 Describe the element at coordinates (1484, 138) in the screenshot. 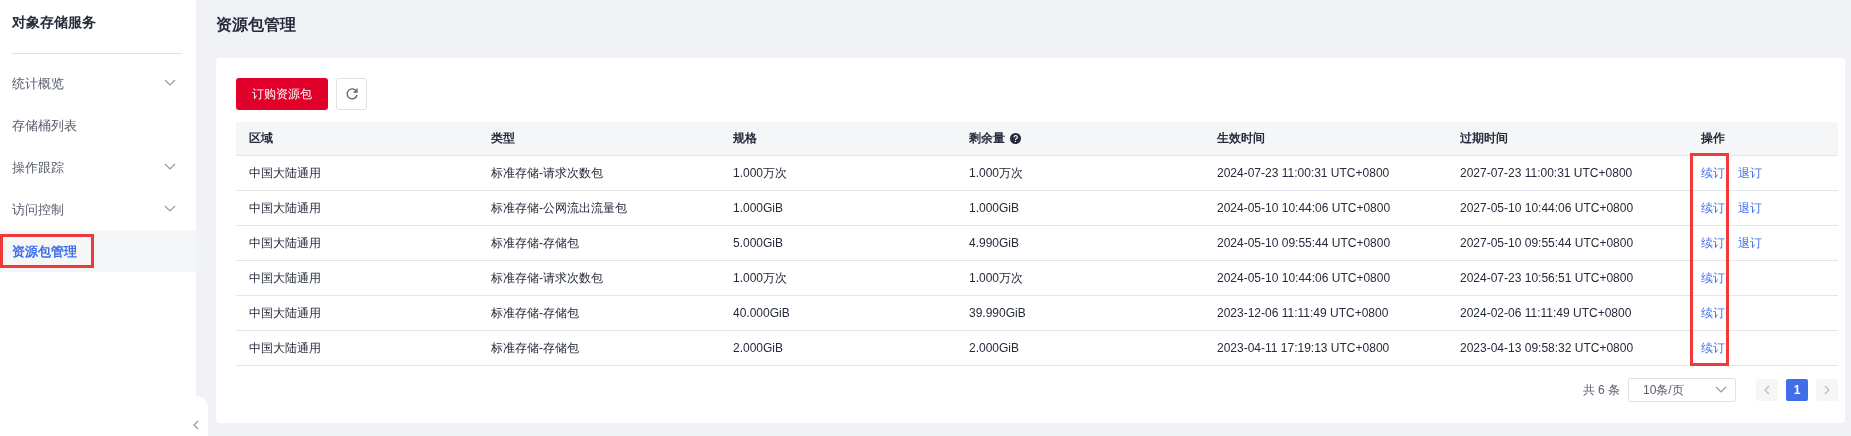

I see `column-header: 过期时间` at that location.